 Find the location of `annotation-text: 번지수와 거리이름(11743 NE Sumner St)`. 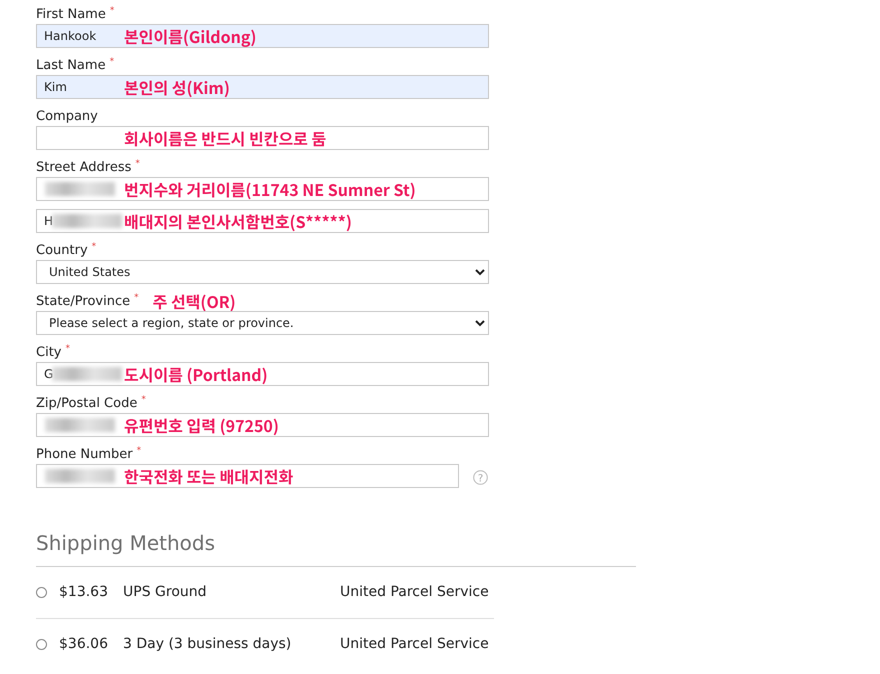

annotation-text: 번지수와 거리이름(11743 NE Sumner St) is located at coordinates (270, 189).